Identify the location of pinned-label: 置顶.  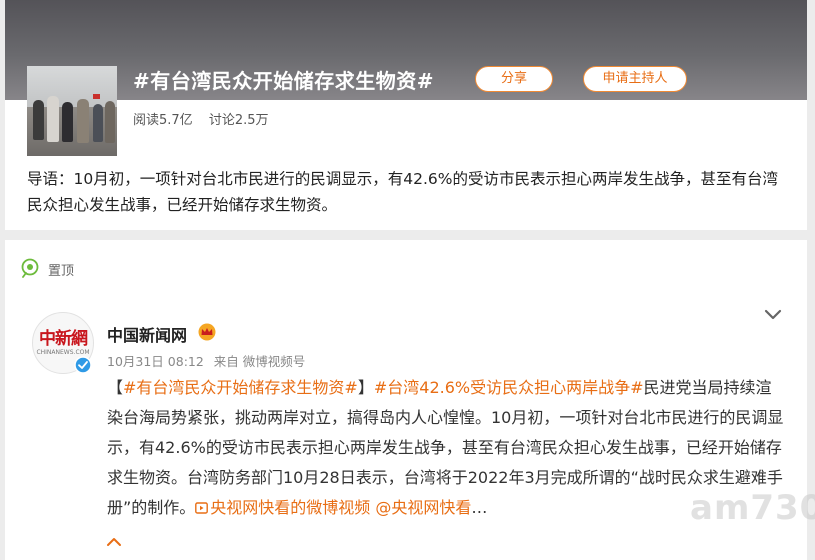
(61, 271).